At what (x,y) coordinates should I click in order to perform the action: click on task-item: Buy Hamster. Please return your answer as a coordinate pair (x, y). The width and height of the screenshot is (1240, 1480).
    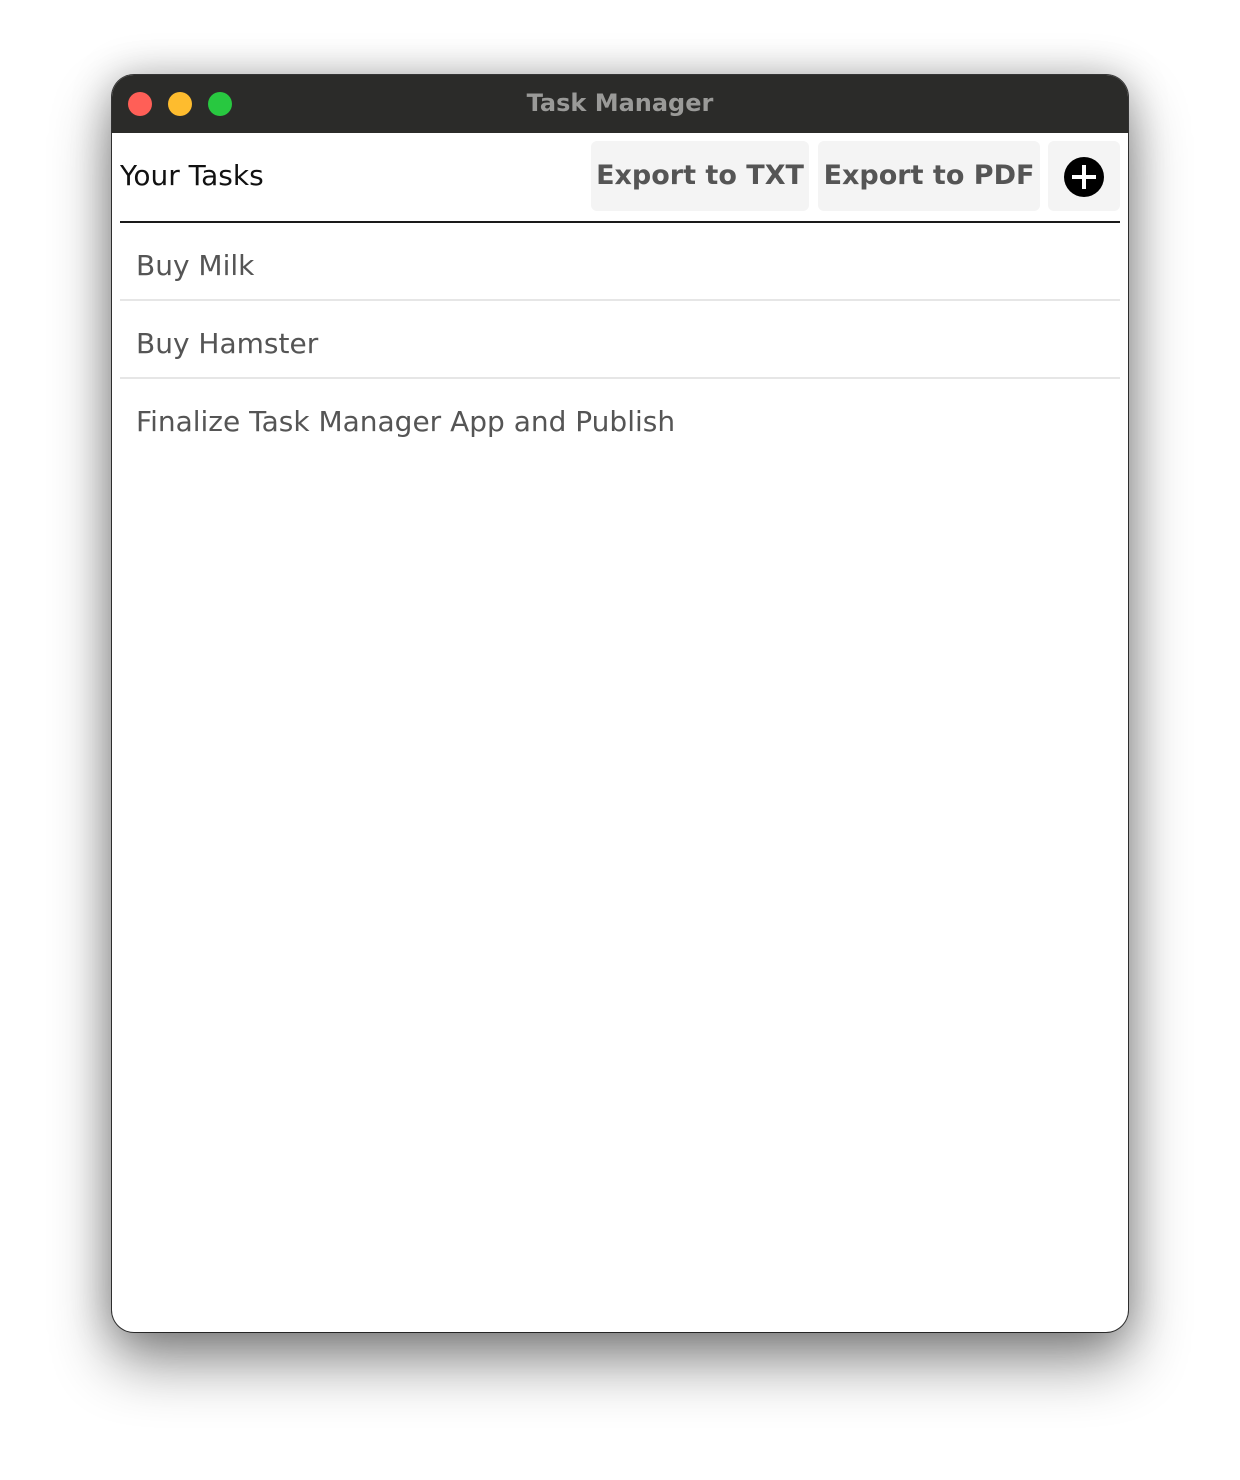
    Looking at the image, I should click on (620, 340).